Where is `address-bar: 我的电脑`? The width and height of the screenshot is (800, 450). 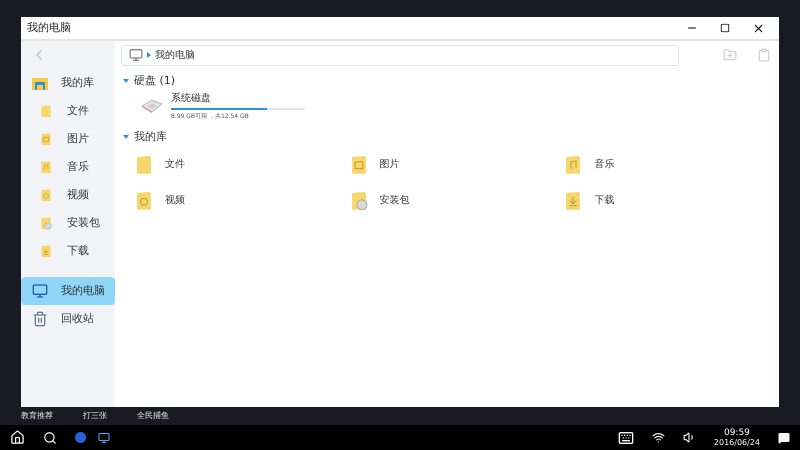
address-bar: 我的电脑 is located at coordinates (400, 55).